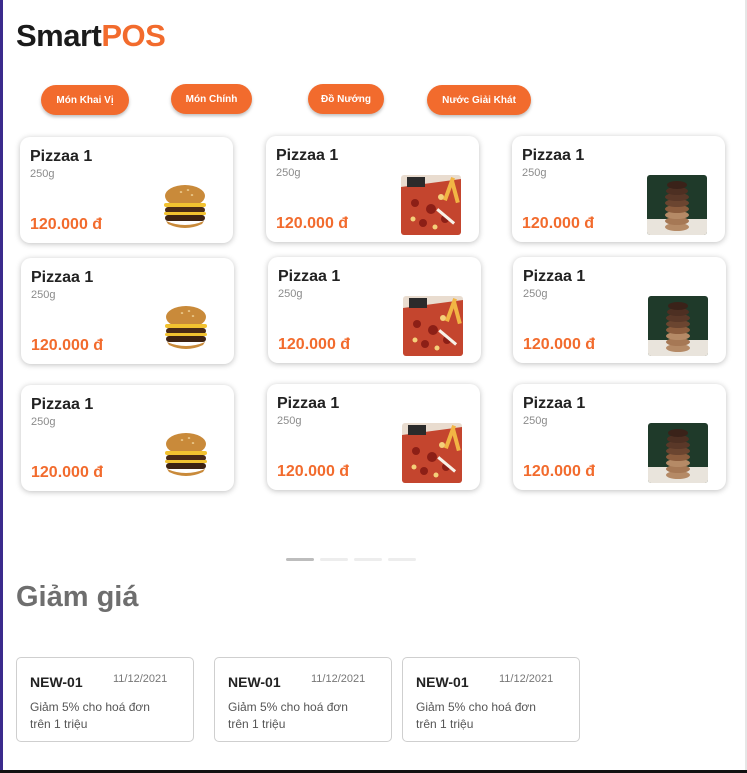 The width and height of the screenshot is (747, 773). I want to click on category-tab-main-course: Món Chính, so click(211, 99).